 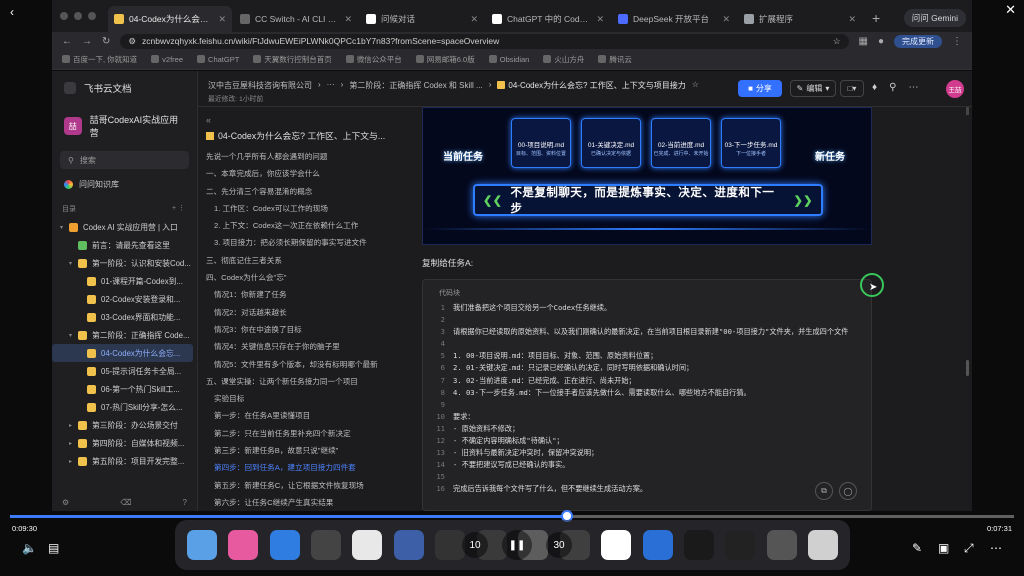 I want to click on outline-item: 情况3：你在中途换了目标, so click(x=300, y=329).